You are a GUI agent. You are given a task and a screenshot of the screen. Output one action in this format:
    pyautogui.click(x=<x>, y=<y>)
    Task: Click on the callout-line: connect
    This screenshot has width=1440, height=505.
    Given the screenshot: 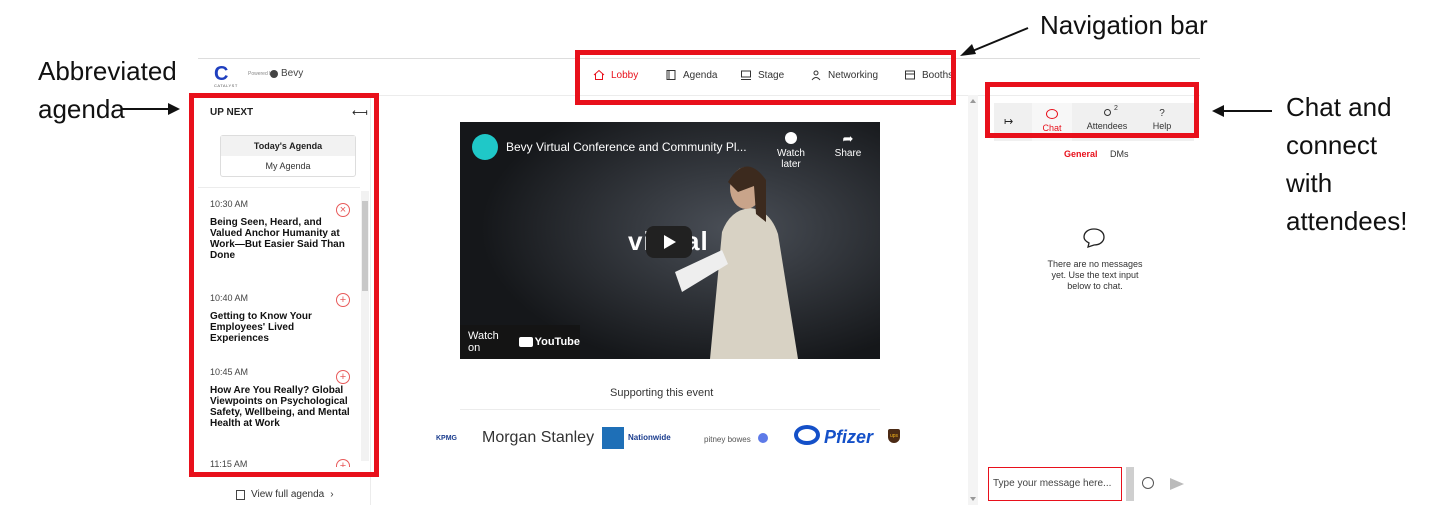 What is the action you would take?
    pyautogui.click(x=1332, y=145)
    